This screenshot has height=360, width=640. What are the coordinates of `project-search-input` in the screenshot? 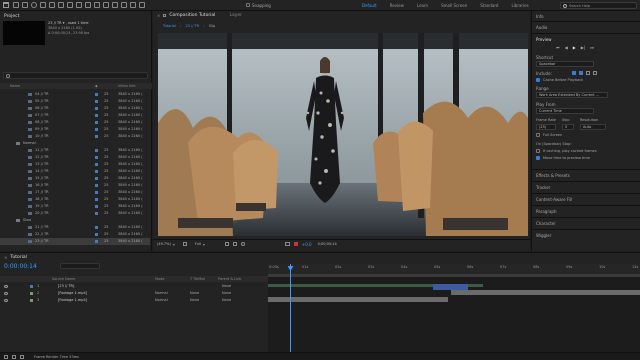 It's located at (75, 75).